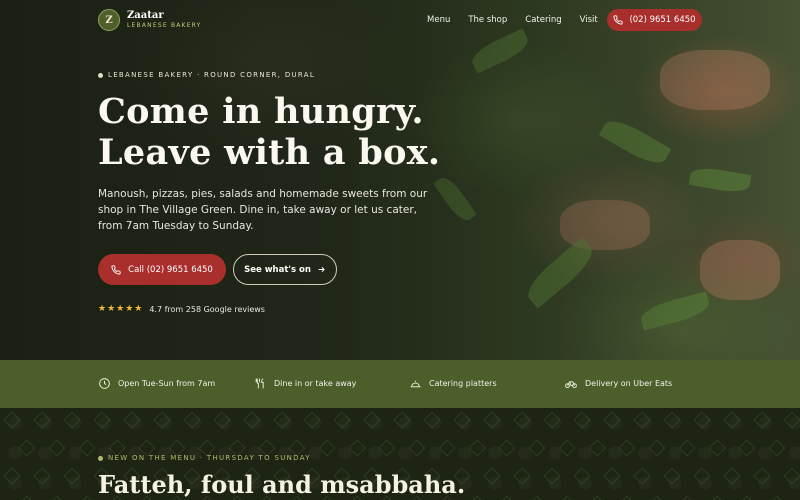  Describe the element at coordinates (156, 383) in the screenshot. I see `feature-hours: Open Tue-Sun from 7am` at that location.